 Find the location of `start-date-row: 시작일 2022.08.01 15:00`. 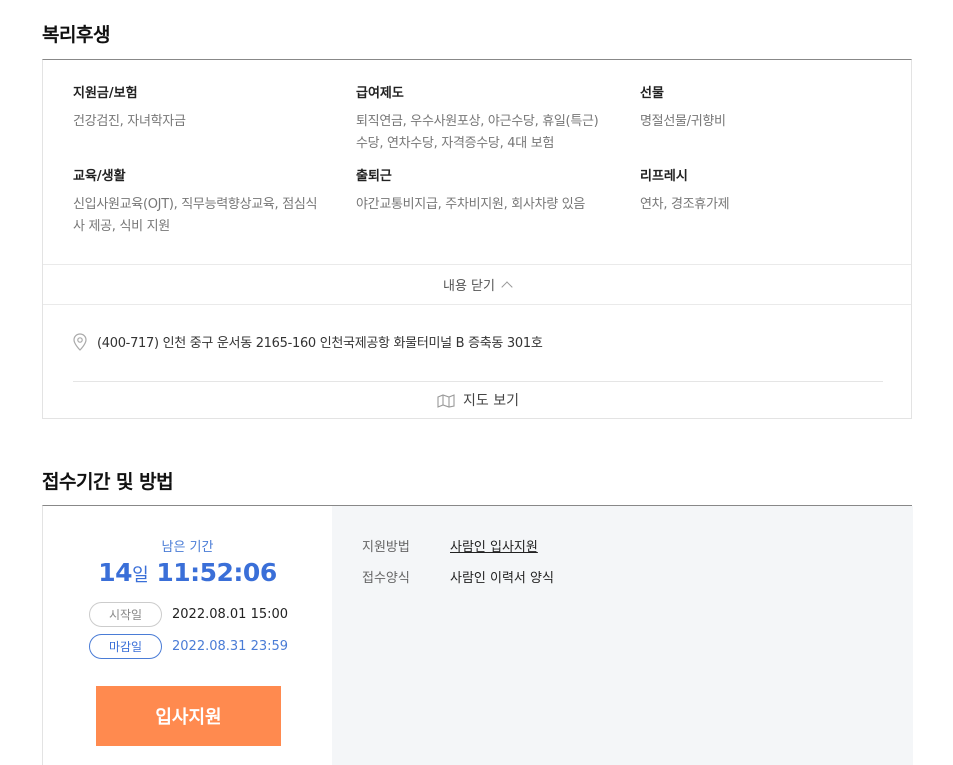

start-date-row: 시작일 2022.08.01 15:00 is located at coordinates (188, 614).